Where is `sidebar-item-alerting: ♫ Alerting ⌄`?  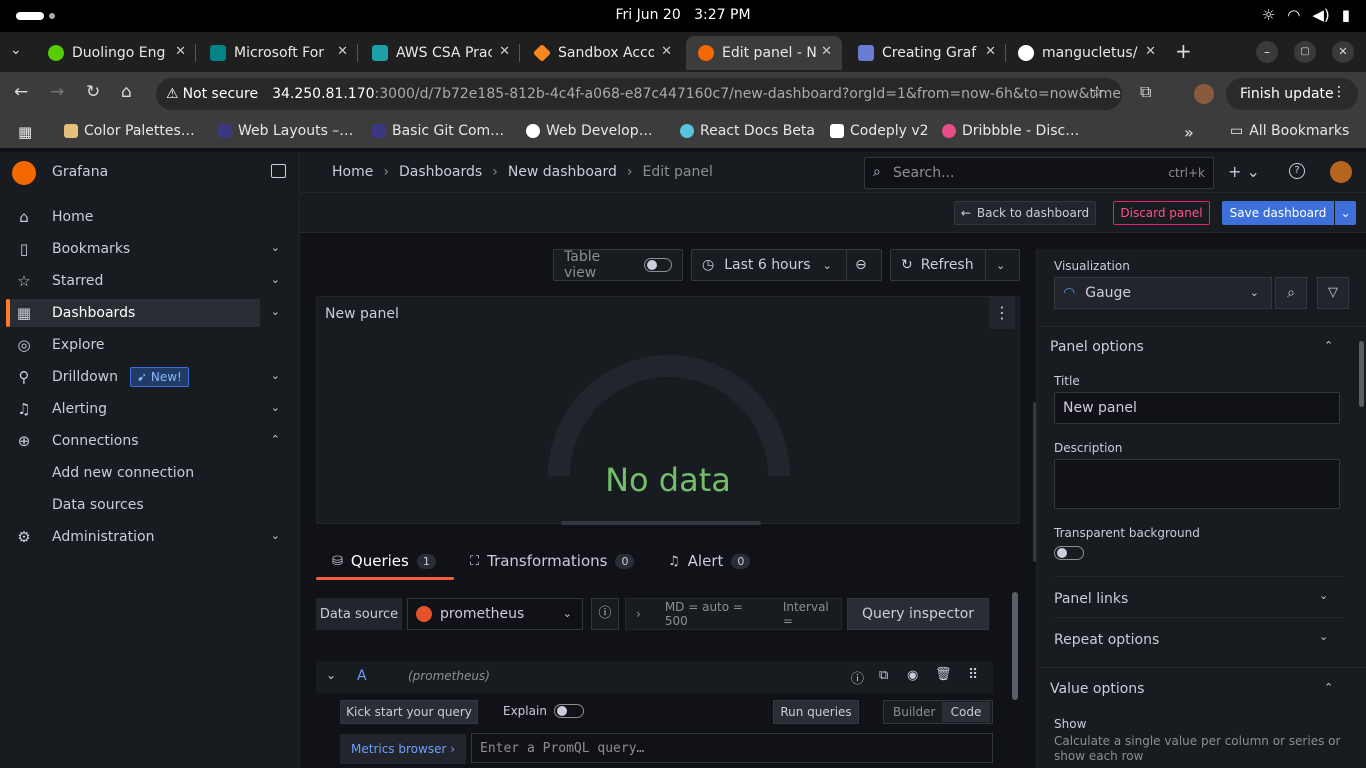 sidebar-item-alerting: ♫ Alerting ⌄ is located at coordinates (143, 409).